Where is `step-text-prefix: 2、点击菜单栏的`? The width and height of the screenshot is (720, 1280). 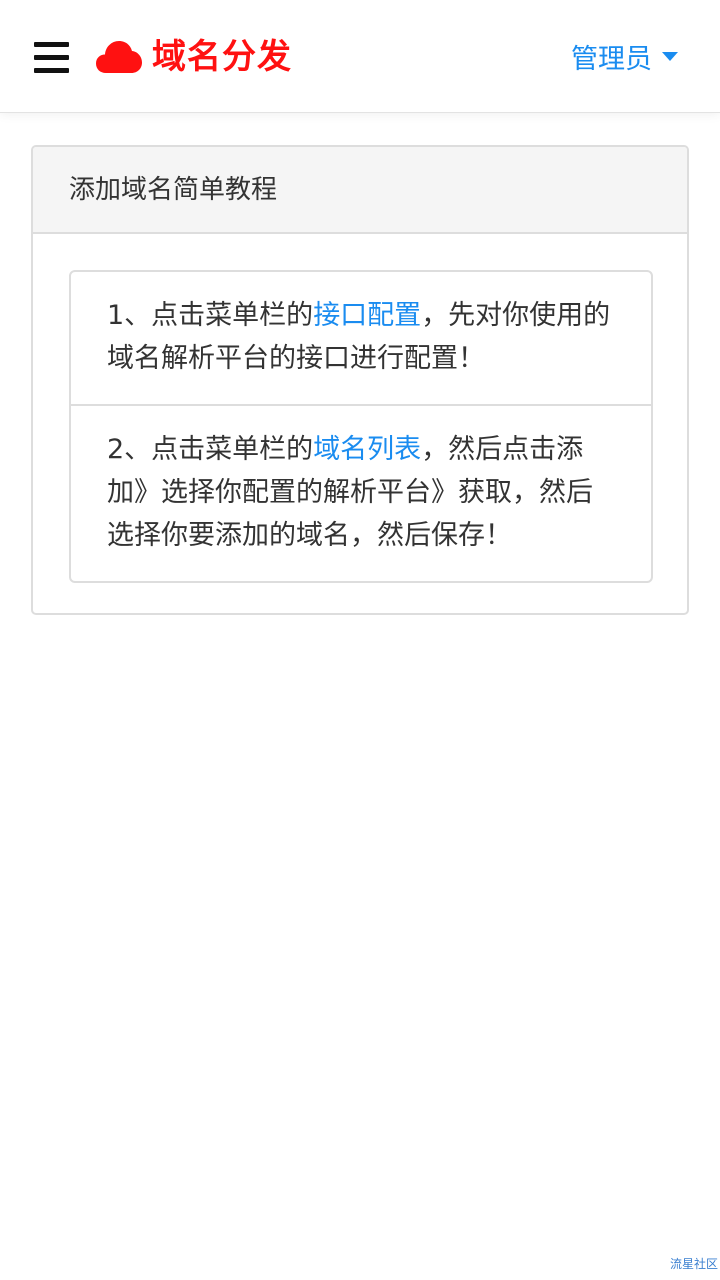 step-text-prefix: 2、点击菜单栏的 is located at coordinates (210, 449).